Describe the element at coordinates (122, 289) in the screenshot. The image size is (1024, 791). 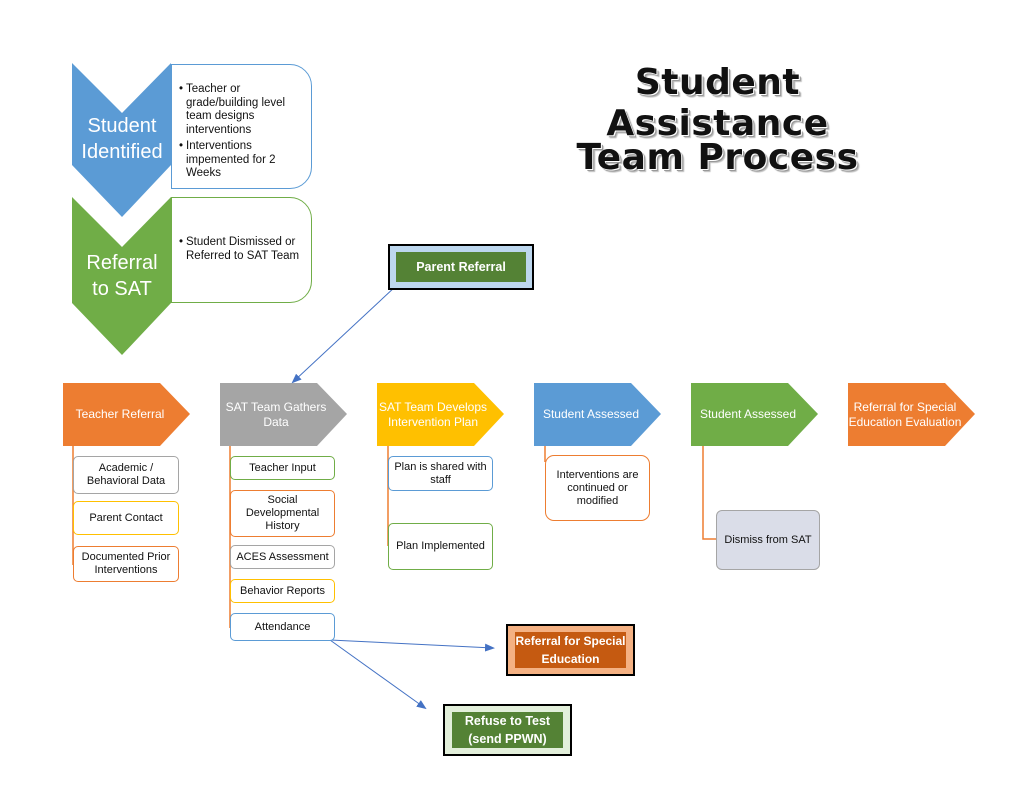
I see `referral-to-sat-label-line2: to SAT` at that location.